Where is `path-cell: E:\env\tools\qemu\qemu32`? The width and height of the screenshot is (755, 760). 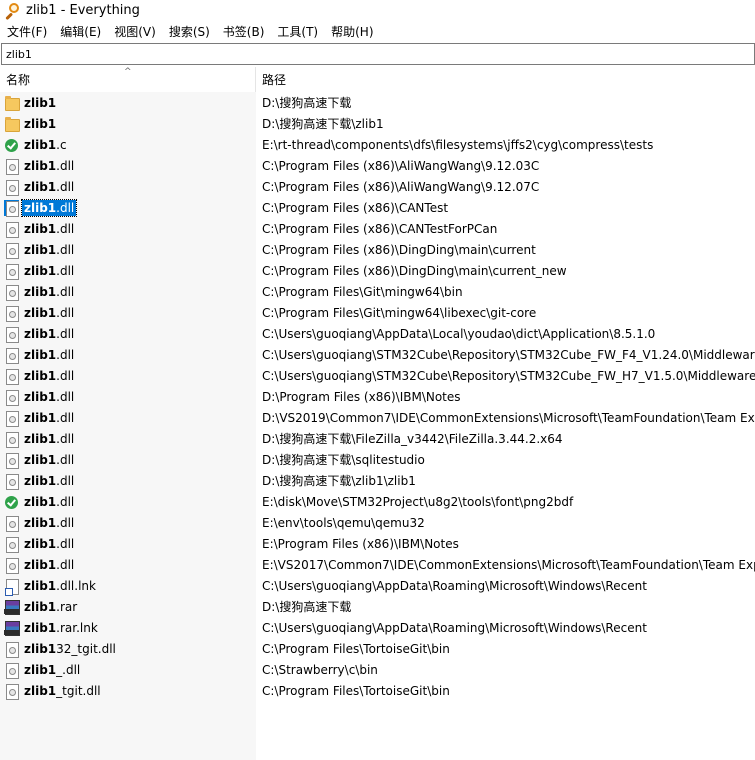
path-cell: E:\env\tools\qemu\qemu32 is located at coordinates (505, 523).